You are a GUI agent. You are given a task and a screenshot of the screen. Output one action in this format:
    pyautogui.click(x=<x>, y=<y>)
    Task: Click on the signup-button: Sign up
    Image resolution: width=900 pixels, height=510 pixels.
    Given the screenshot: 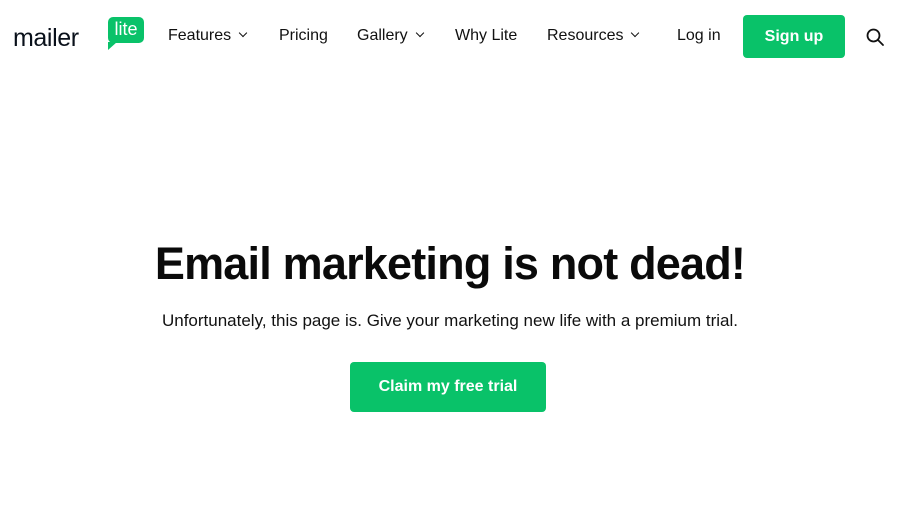 What is the action you would take?
    pyautogui.click(x=794, y=36)
    